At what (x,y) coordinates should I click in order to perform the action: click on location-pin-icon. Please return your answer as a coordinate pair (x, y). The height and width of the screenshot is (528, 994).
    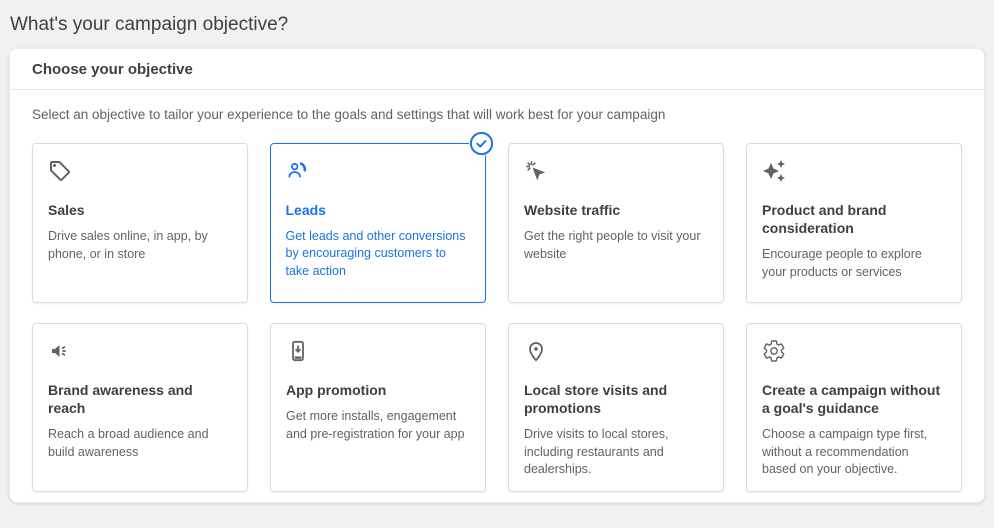
    Looking at the image, I should click on (536, 351).